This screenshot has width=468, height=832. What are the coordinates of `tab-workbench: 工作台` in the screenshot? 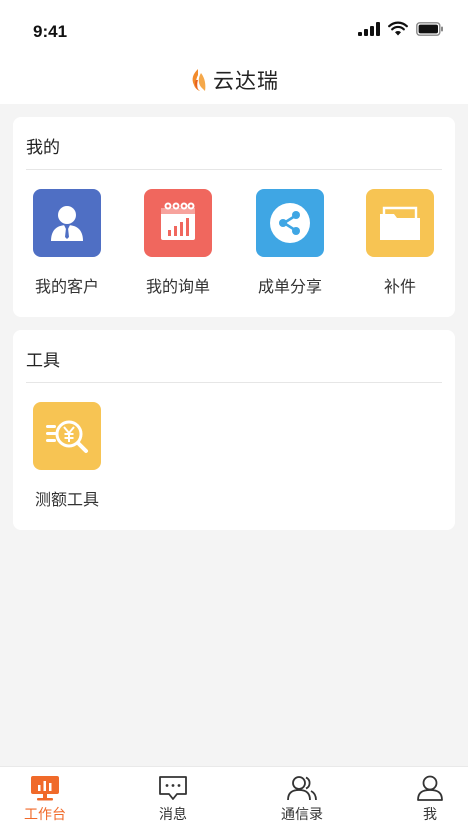 It's located at (45, 799).